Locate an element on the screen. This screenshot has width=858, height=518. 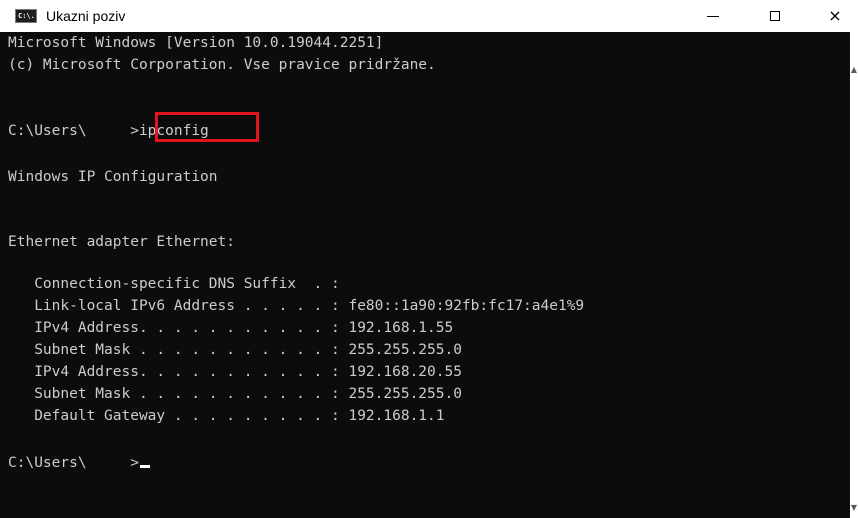
maximize-button is located at coordinates (775, 16).